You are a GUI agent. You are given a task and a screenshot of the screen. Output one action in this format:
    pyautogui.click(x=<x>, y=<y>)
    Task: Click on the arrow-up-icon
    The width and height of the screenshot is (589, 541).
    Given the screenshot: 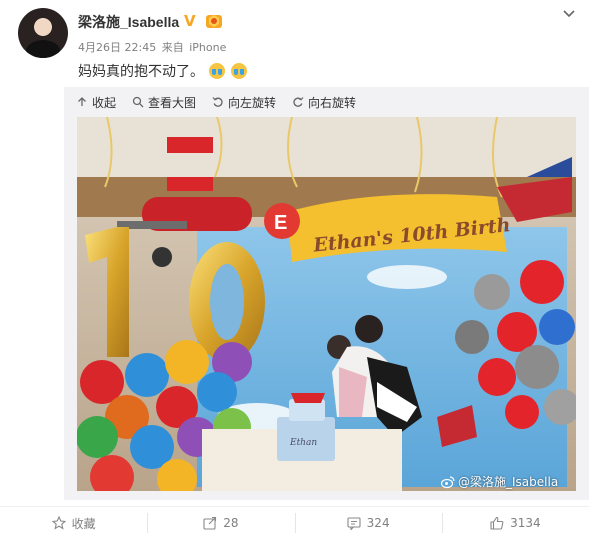 What is the action you would take?
    pyautogui.click(x=82, y=101)
    